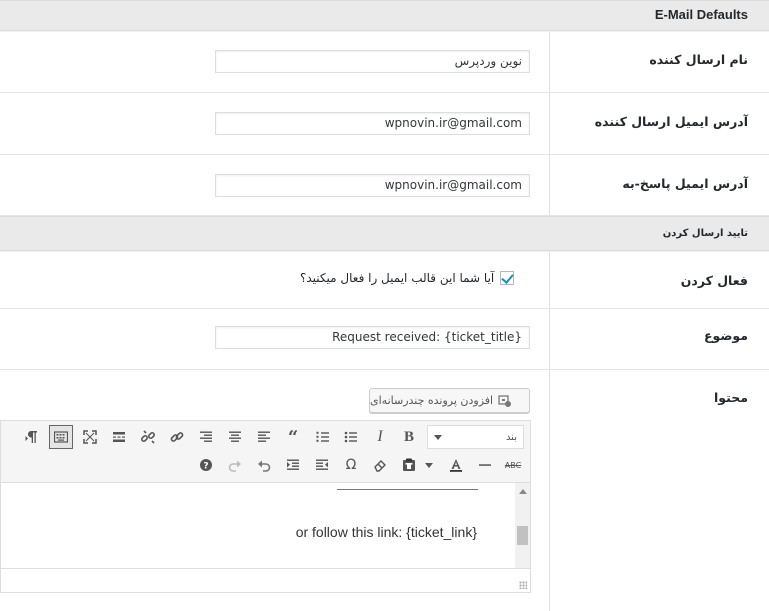 The height and width of the screenshot is (611, 769). Describe the element at coordinates (659, 490) in the screenshot. I see `row-label-cell: محتوا` at that location.